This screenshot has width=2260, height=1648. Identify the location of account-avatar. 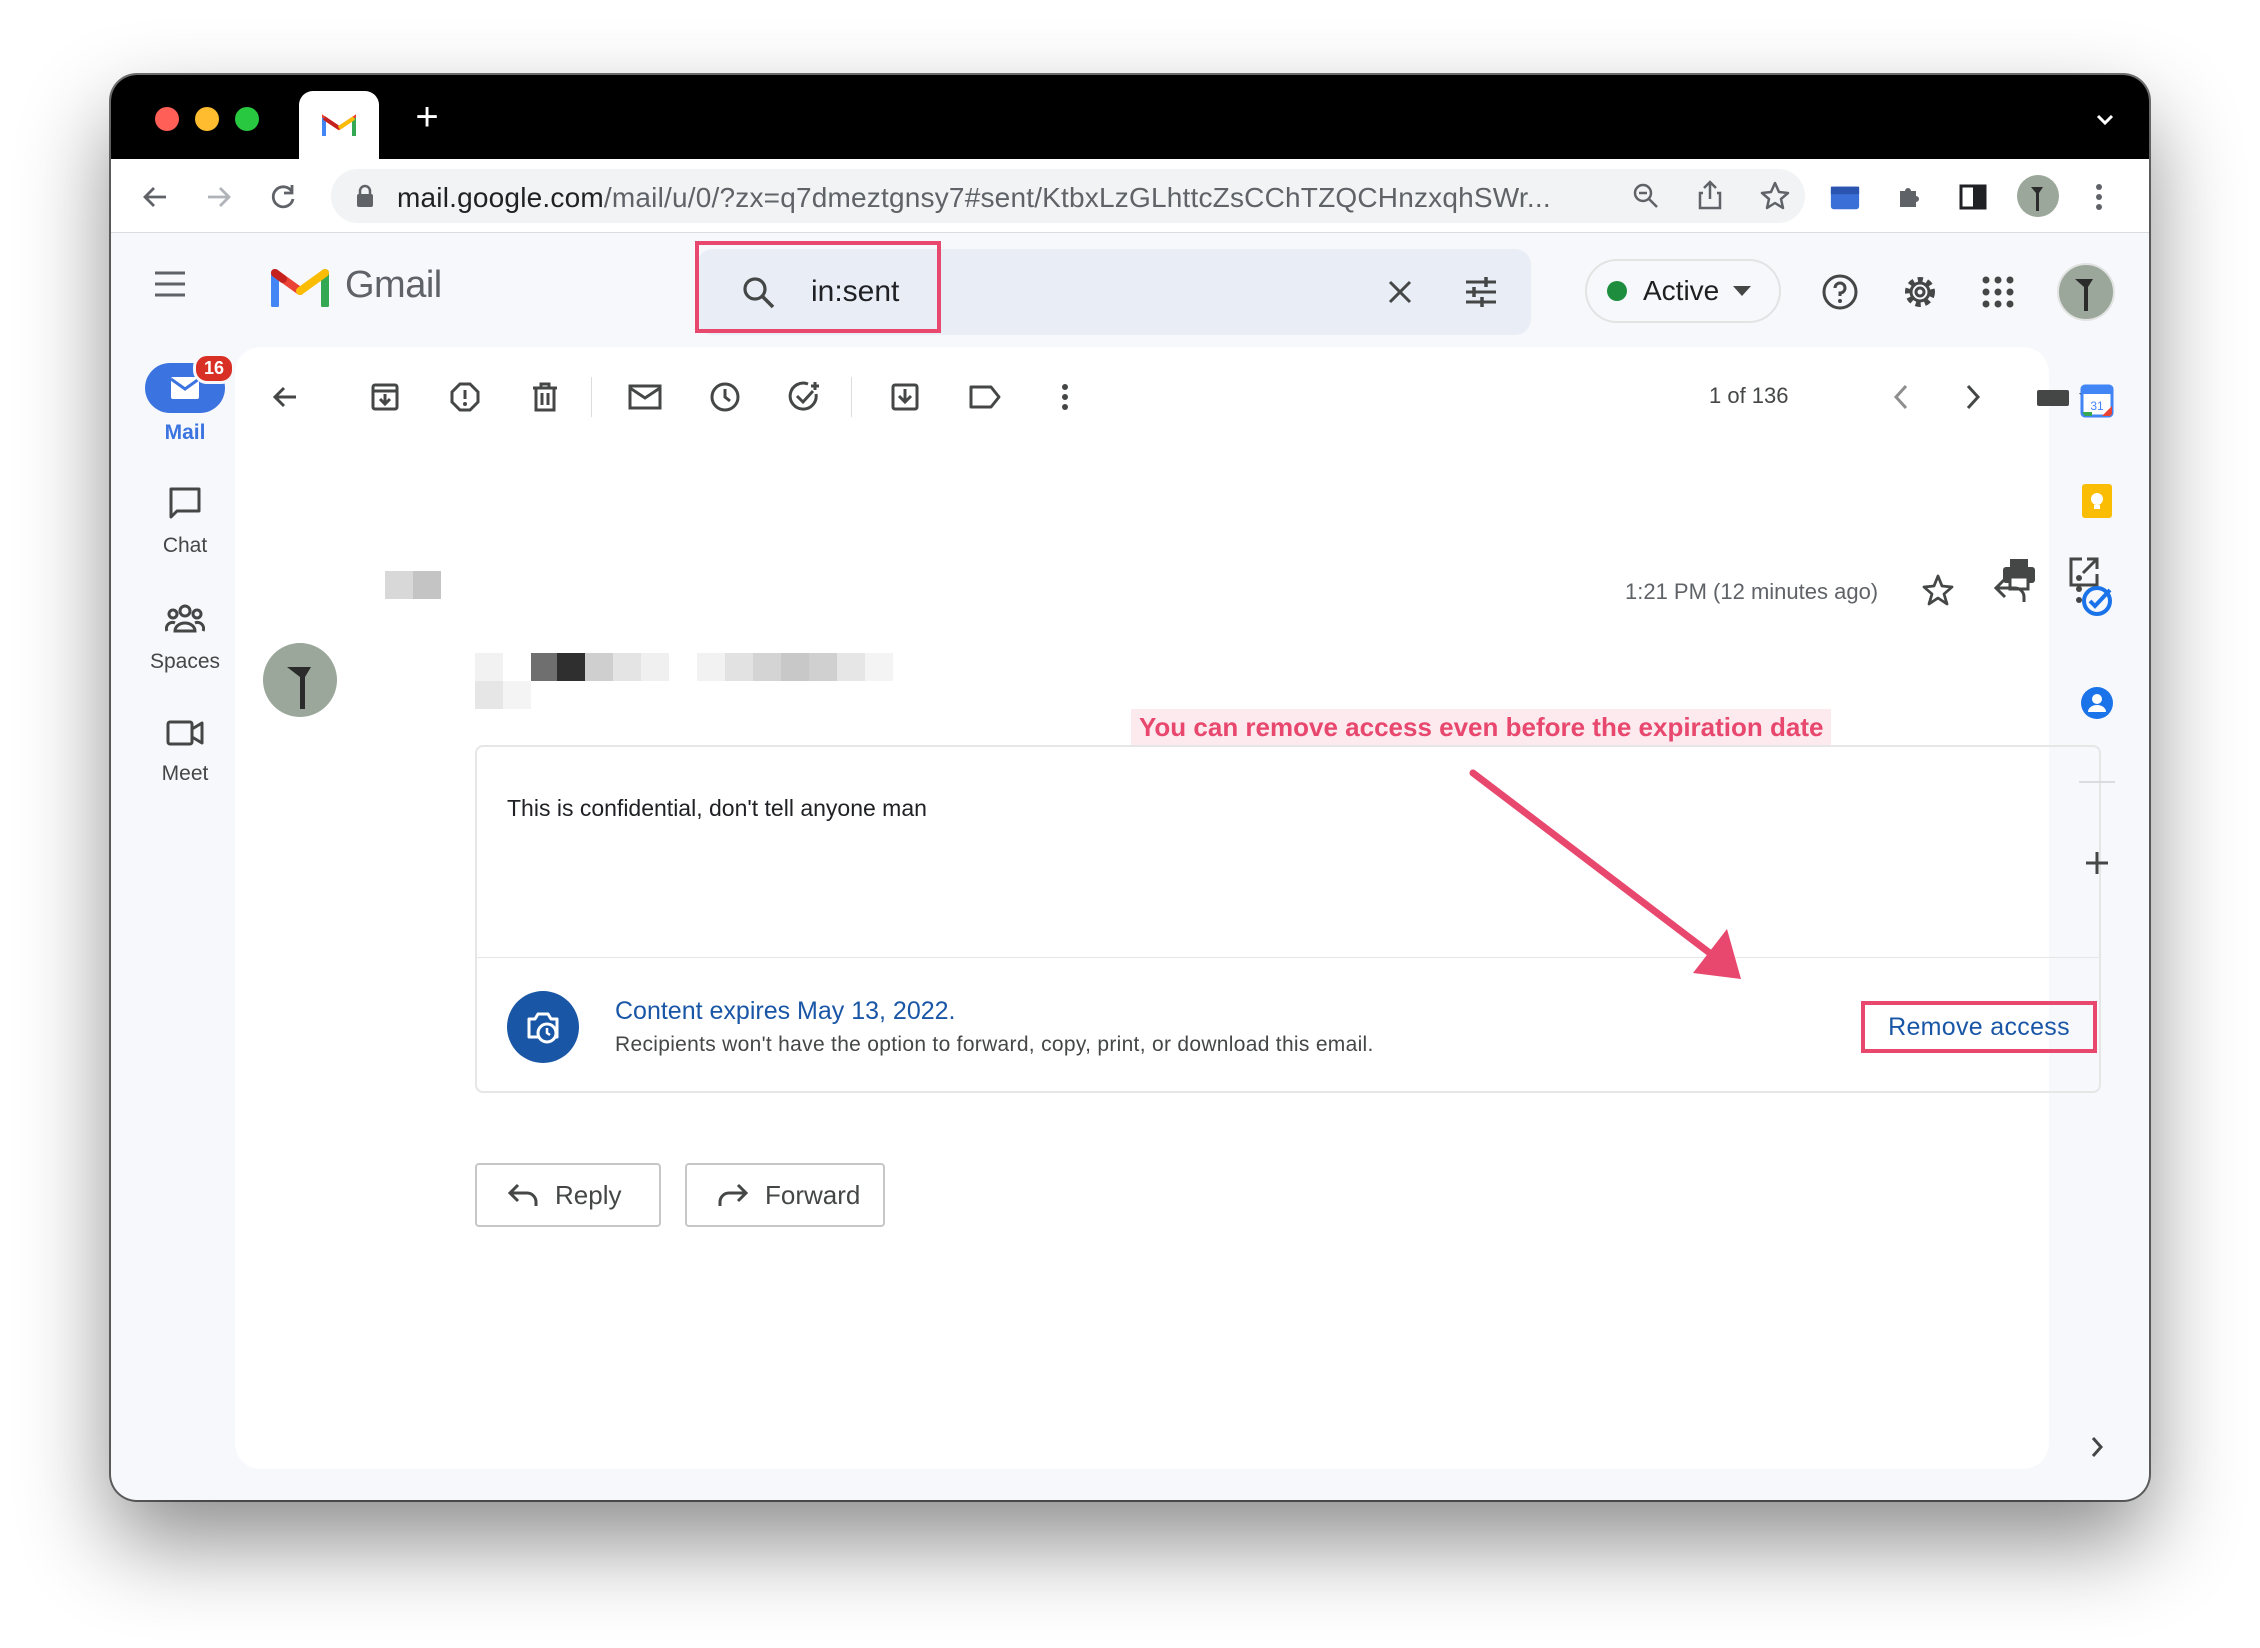
(2086, 292).